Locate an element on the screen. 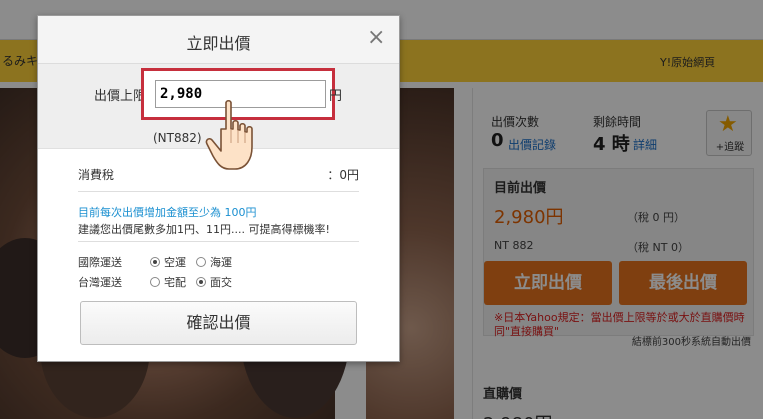 This screenshot has height=419, width=763. increment-hint: 目前每次出價增加金額至少為 100円 is located at coordinates (167, 212).